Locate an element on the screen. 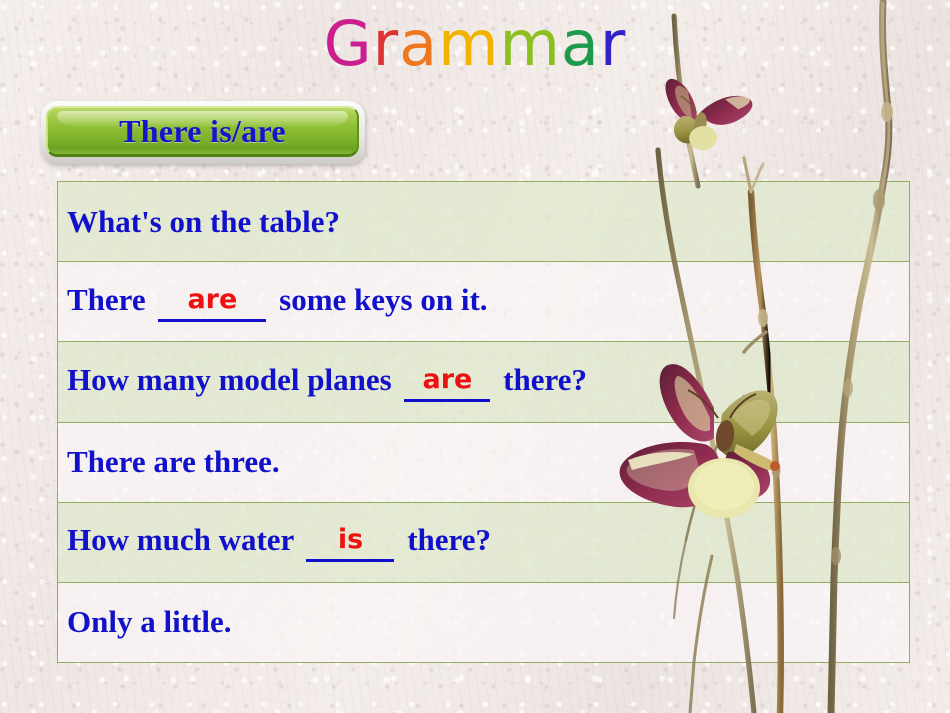 The image size is (950, 713). title-letter-1: r is located at coordinates (386, 43).